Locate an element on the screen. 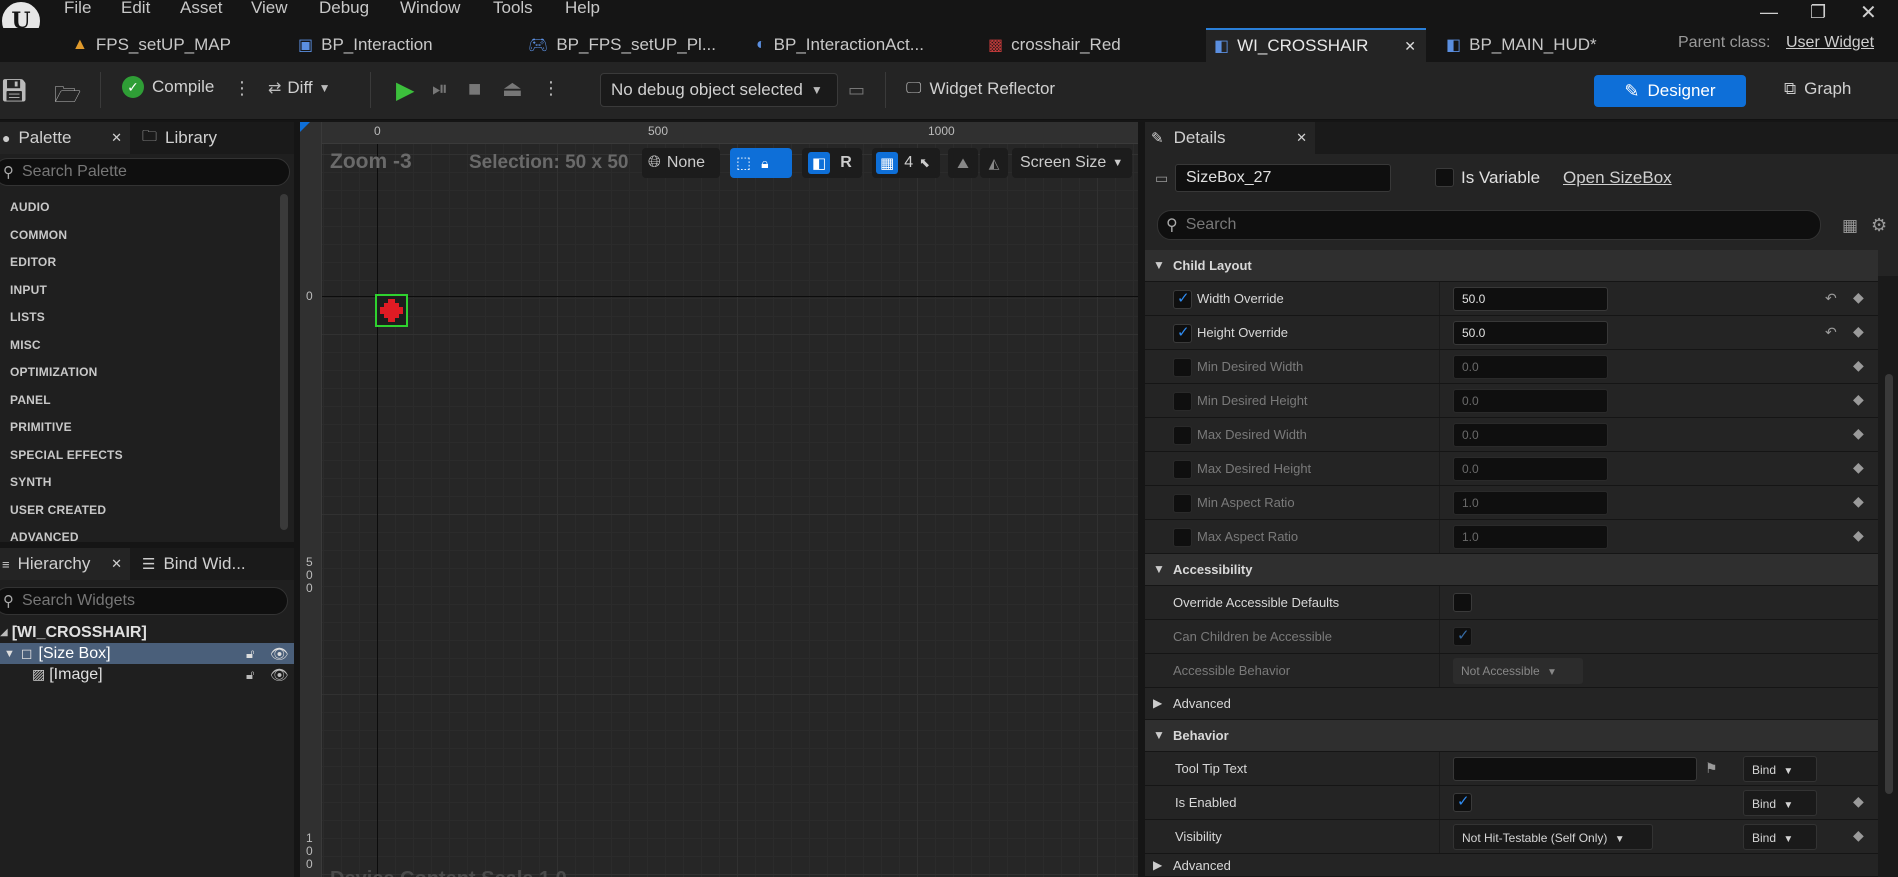  children-accessible-checkbox is located at coordinates (1462, 636).